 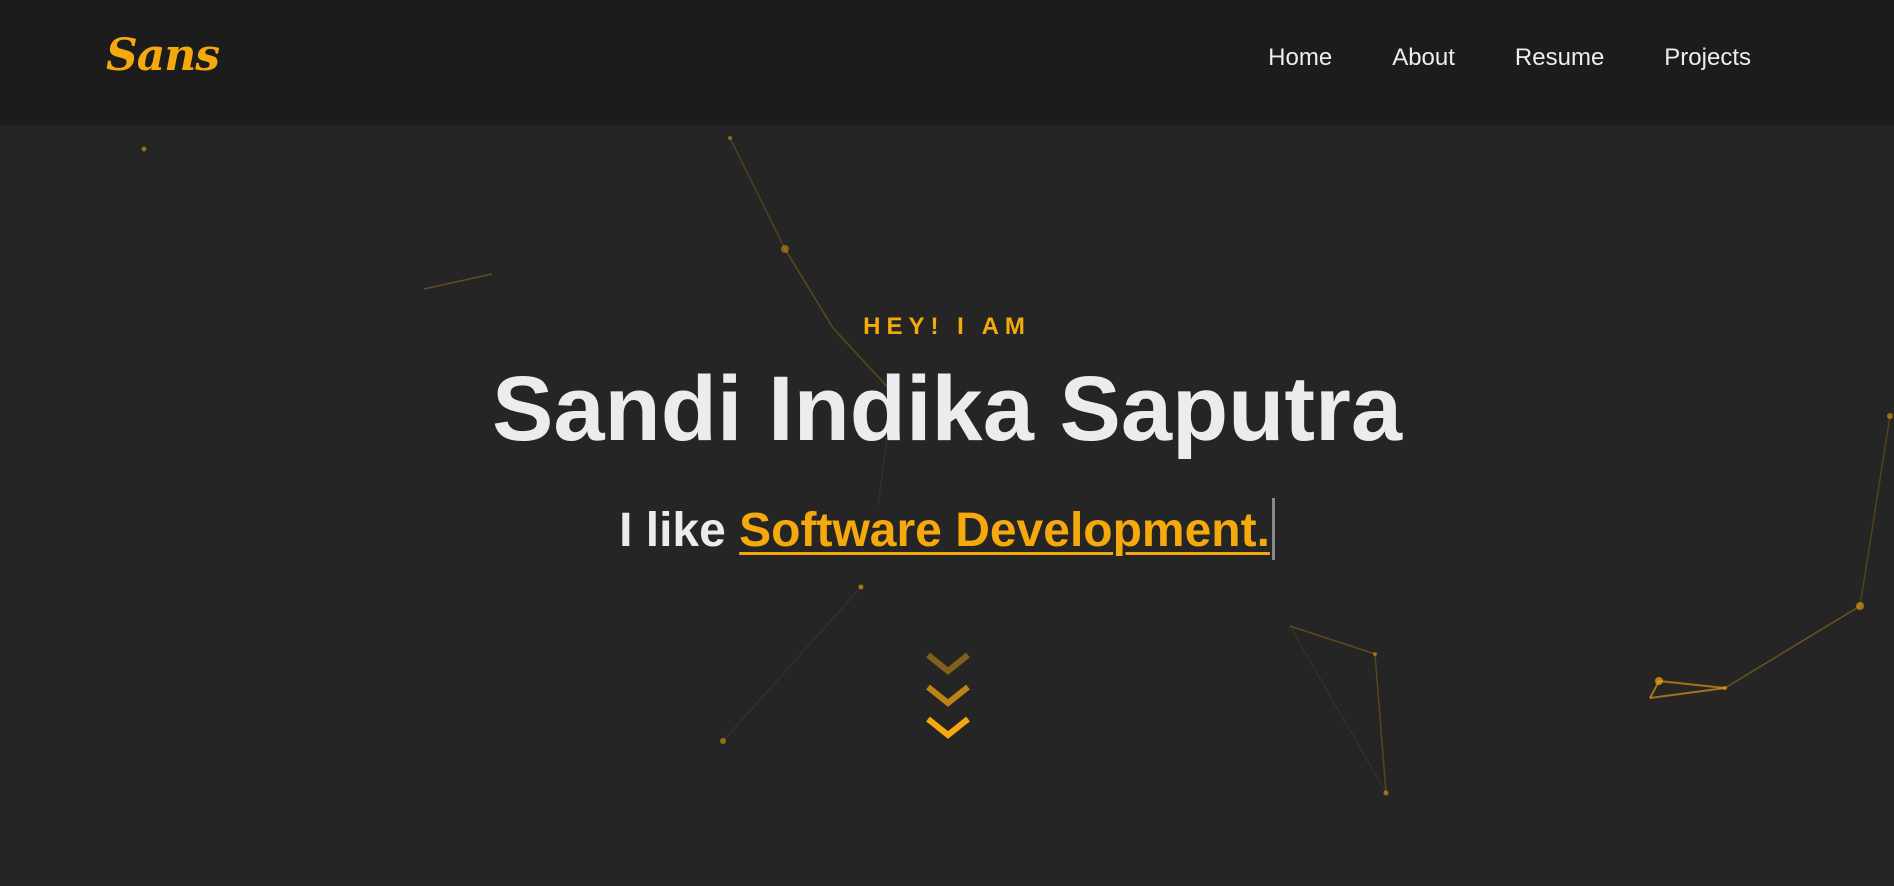 What do you see at coordinates (947, 326) in the screenshot?
I see `hero-eyebrow: HEY! I AM` at bounding box center [947, 326].